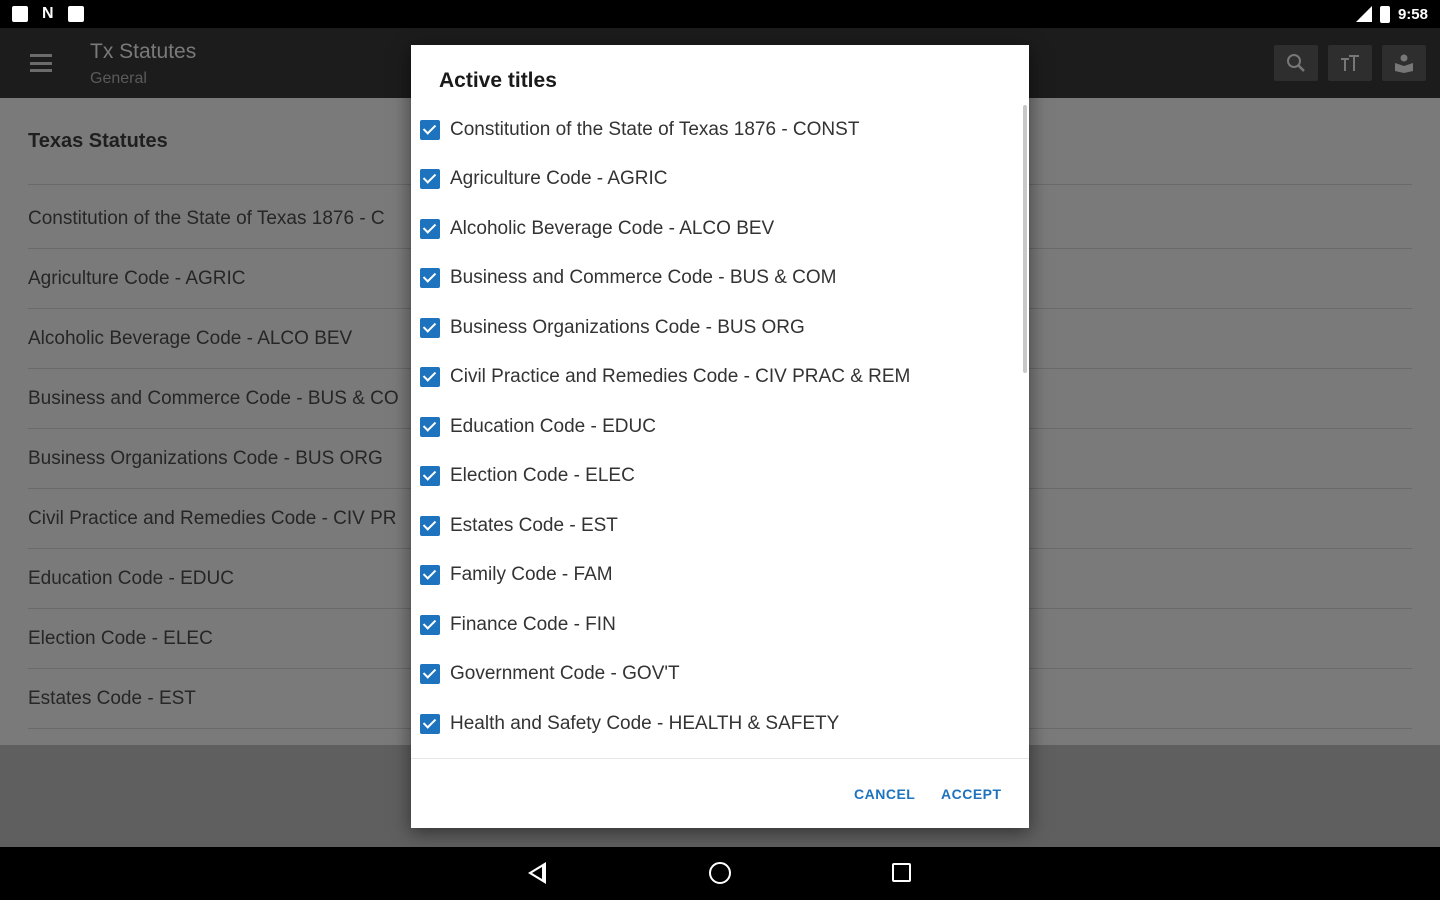 The height and width of the screenshot is (900, 1440). I want to click on accept-button: ACCEPT, so click(971, 794).